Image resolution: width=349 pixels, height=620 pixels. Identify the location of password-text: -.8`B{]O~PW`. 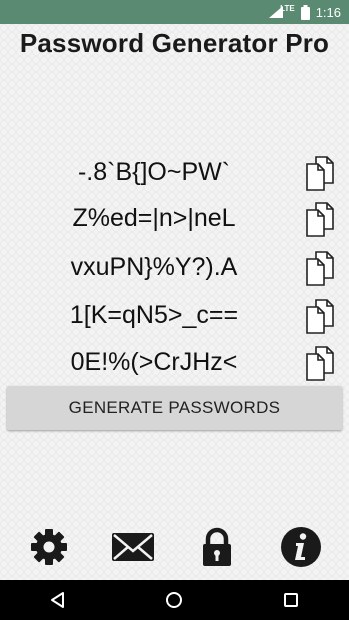
(154, 172).